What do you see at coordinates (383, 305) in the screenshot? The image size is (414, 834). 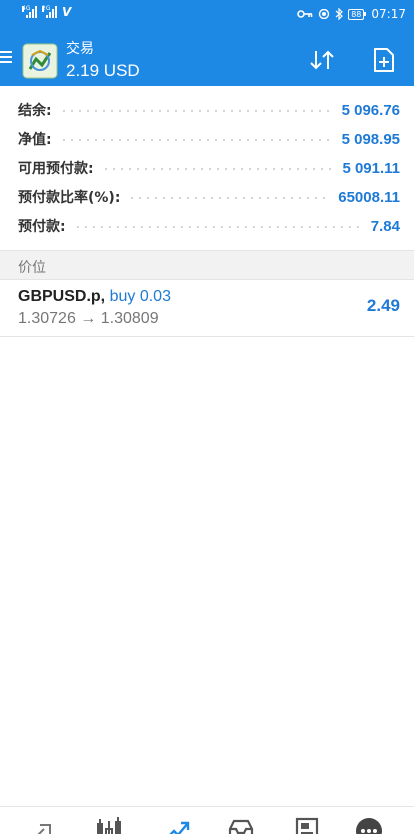 I see `position-profit: 2.49` at bounding box center [383, 305].